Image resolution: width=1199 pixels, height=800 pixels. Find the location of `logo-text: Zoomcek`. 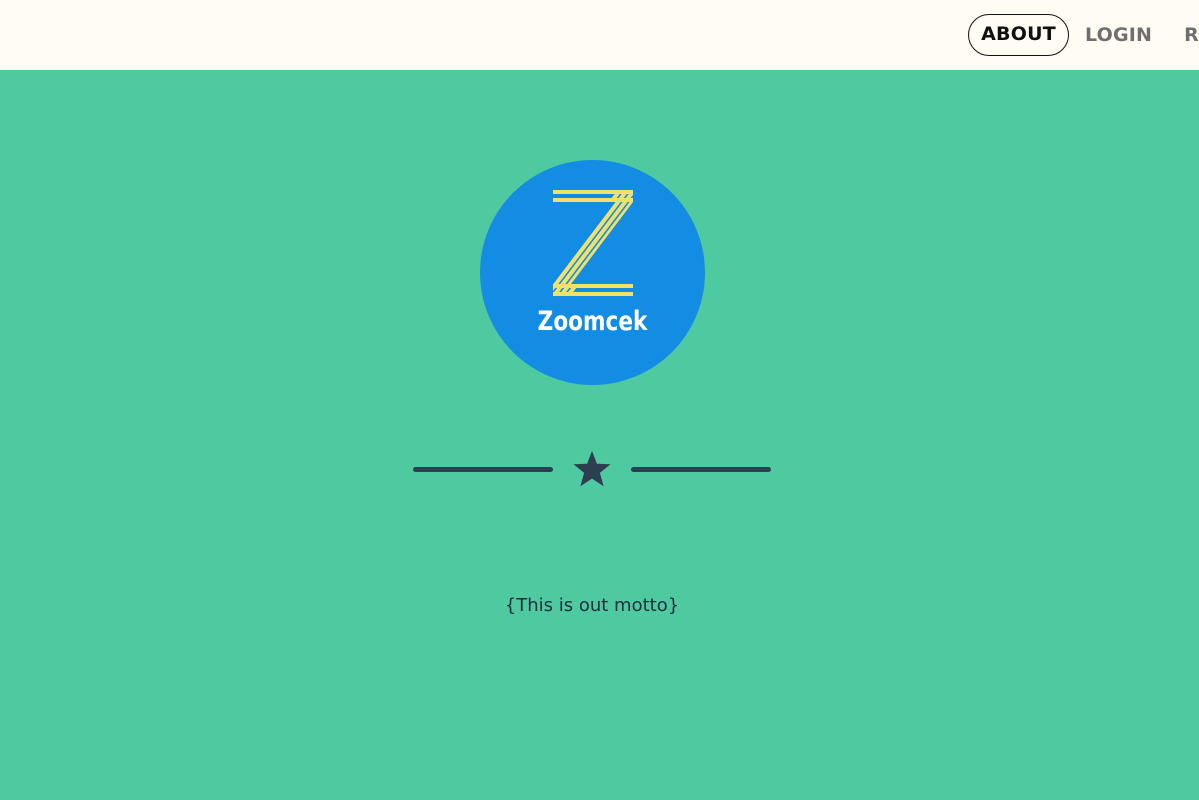

logo-text: Zoomcek is located at coordinates (592, 321).